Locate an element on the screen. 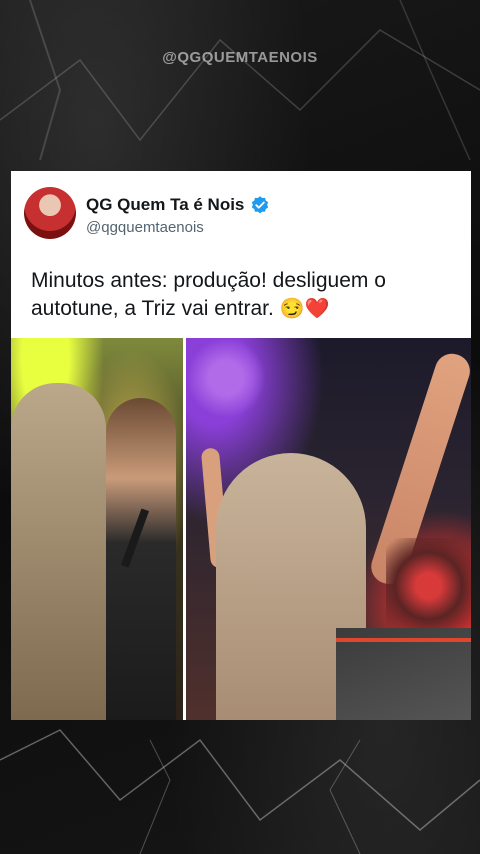 The width and height of the screenshot is (480, 854). author-row: QG Quem Ta é Nois is located at coordinates (178, 205).